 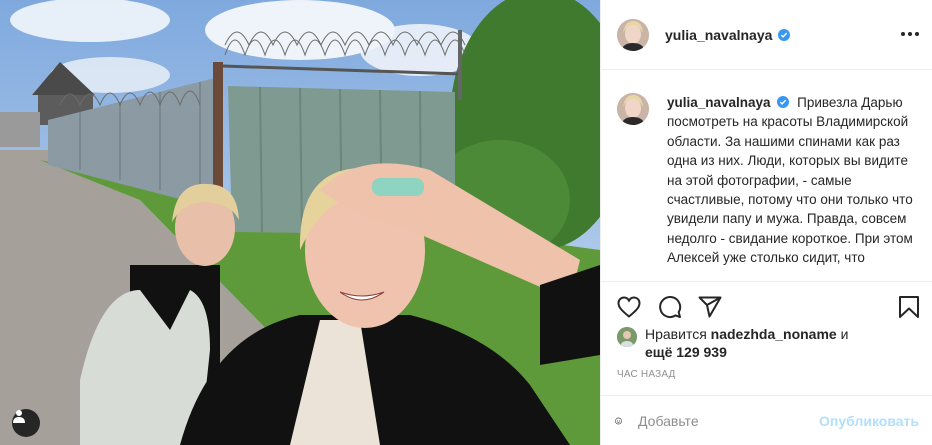 What do you see at coordinates (26, 423) in the screenshot?
I see `tag-user-button` at bounding box center [26, 423].